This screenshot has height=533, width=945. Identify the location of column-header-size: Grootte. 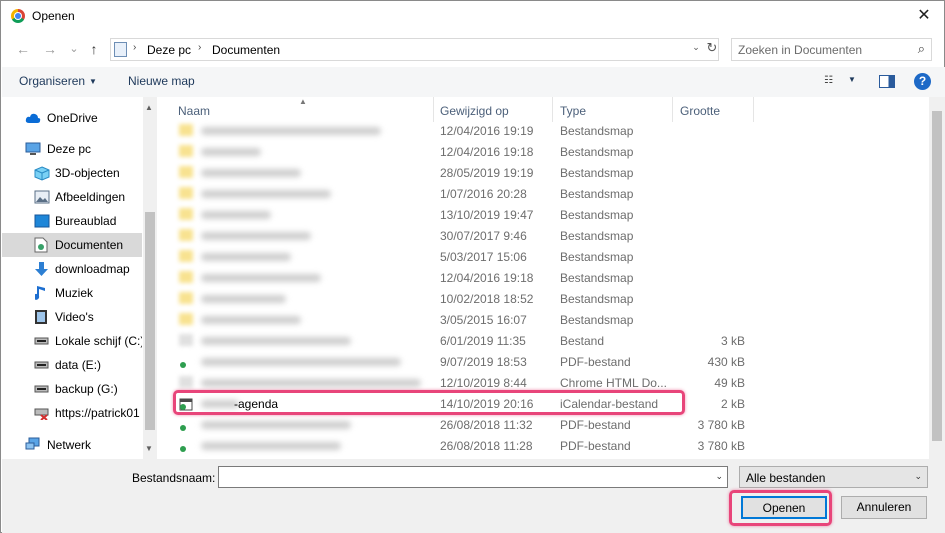
(700, 109).